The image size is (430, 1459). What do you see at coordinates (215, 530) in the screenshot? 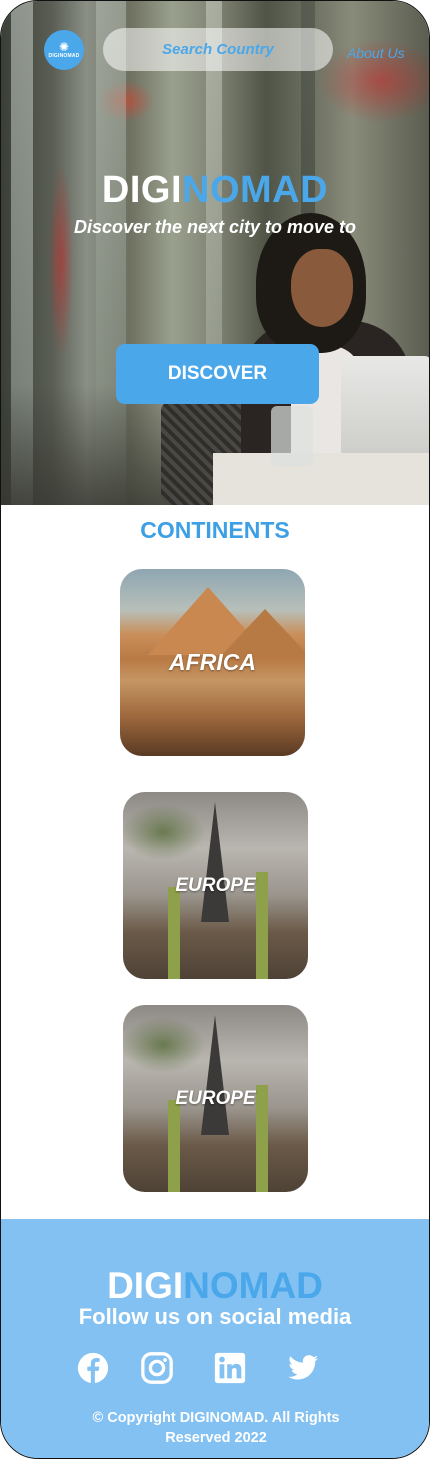
I see `continents-title: CONTINENTS` at bounding box center [215, 530].